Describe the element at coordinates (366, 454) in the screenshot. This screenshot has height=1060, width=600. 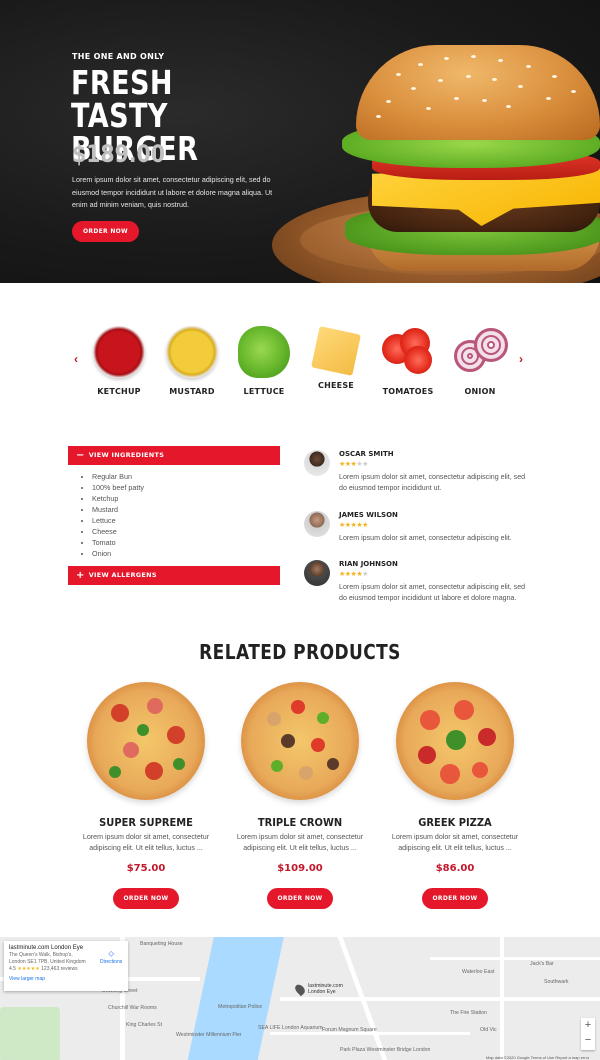
I see `reviewer-name: OSCAR SMITH` at that location.